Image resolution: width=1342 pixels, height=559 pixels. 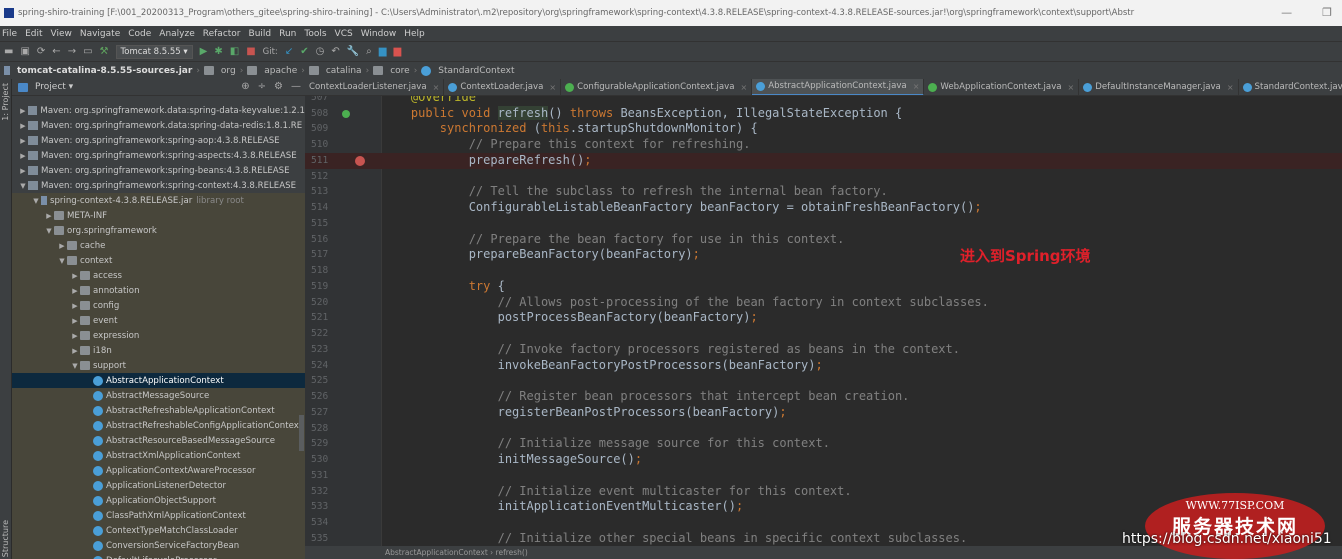 I want to click on override-gutter-icon, so click(x=346, y=113).